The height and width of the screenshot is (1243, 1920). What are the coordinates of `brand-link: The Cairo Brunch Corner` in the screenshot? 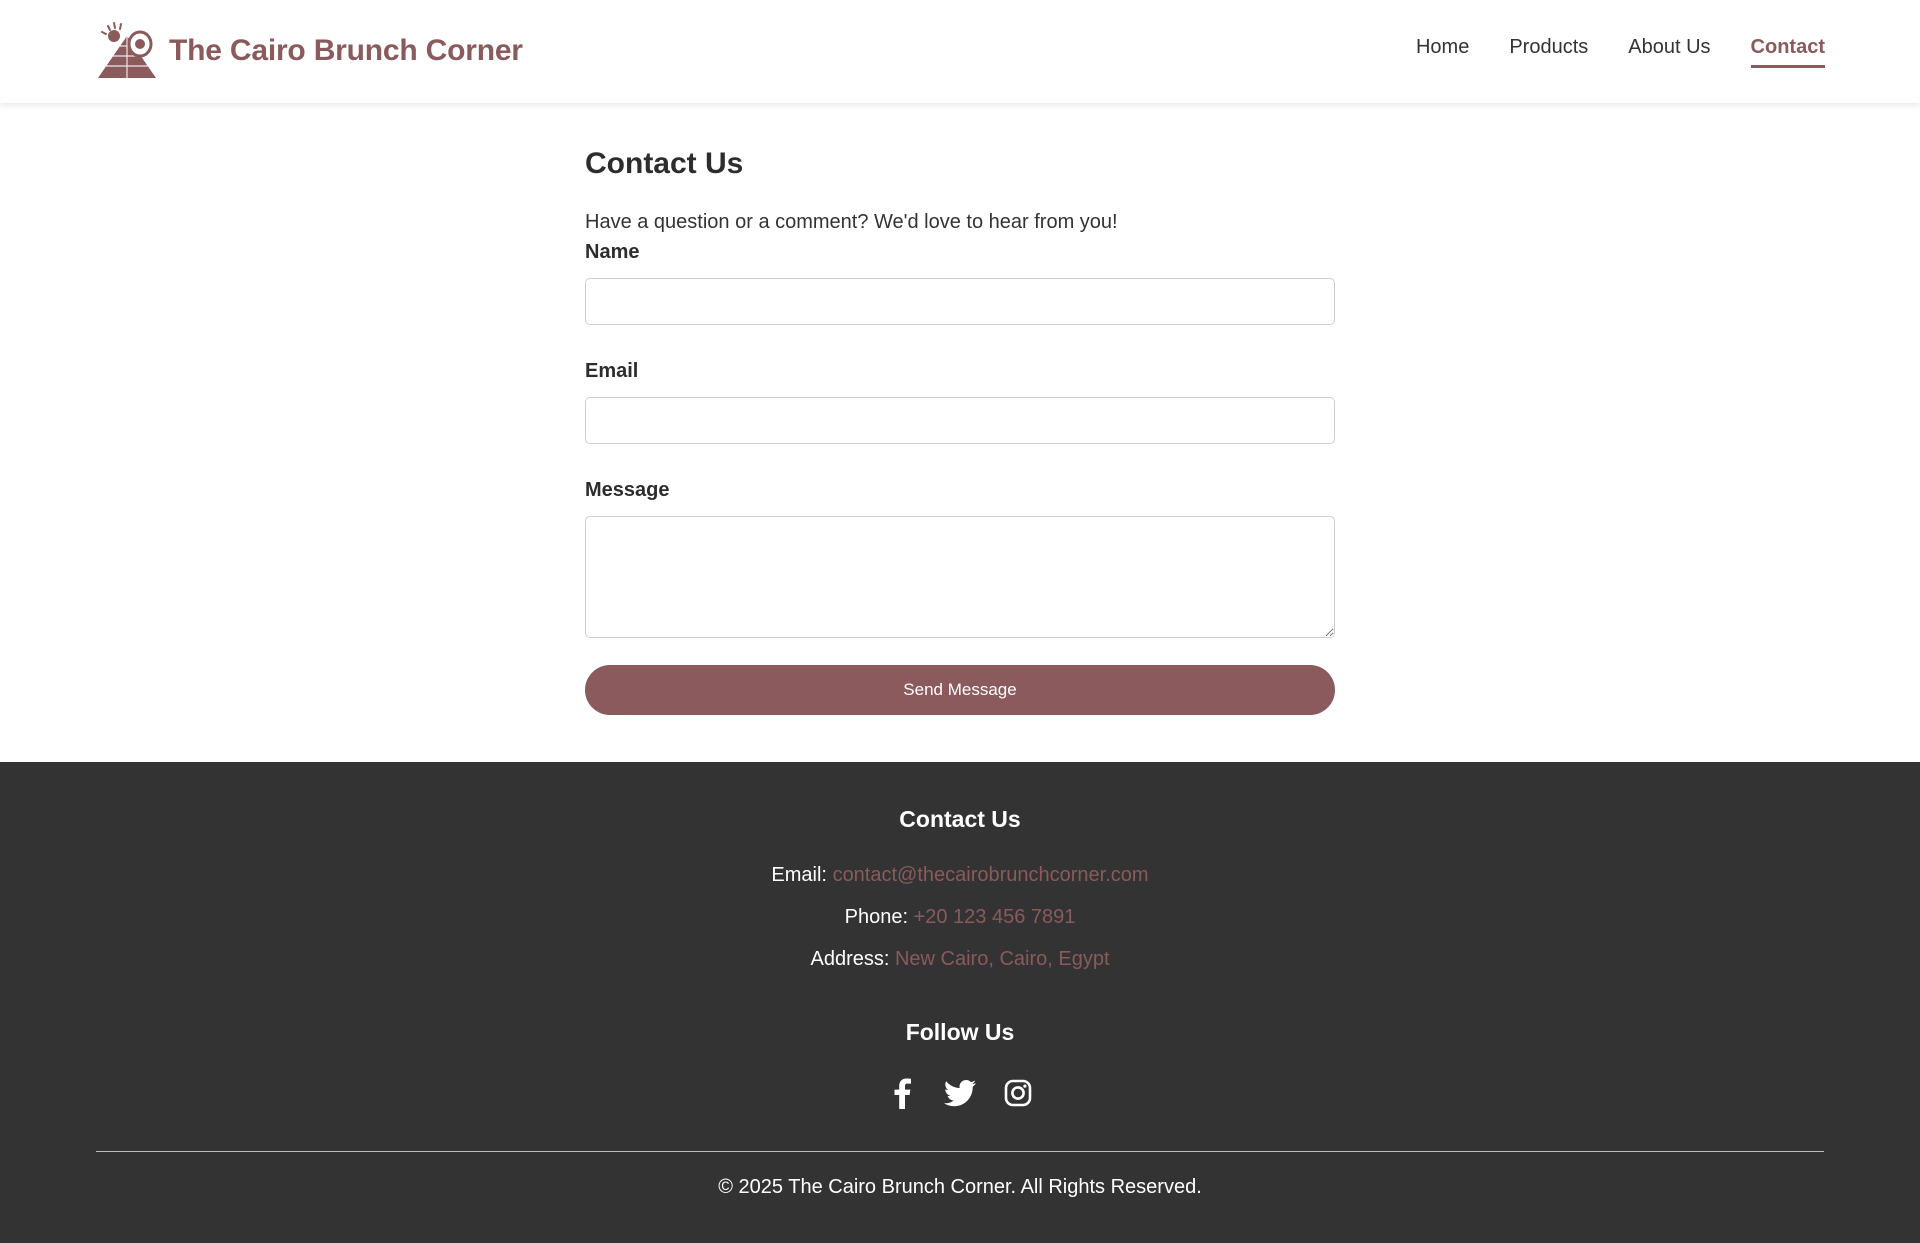 It's located at (309, 51).